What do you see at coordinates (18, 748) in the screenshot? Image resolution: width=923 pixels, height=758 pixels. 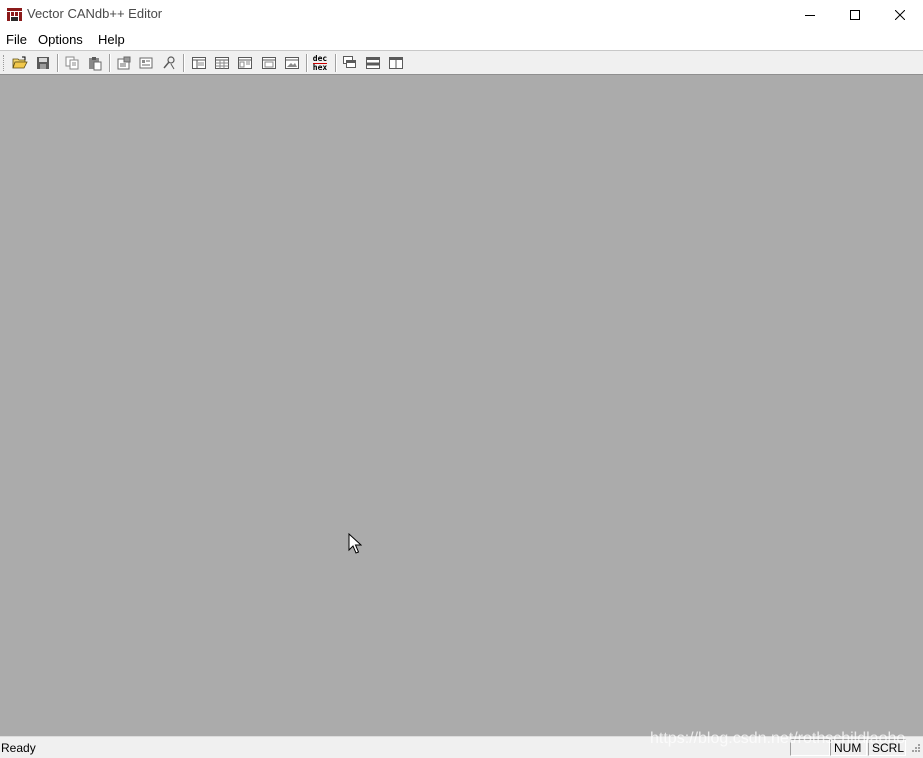 I see `status-message: Ready` at bounding box center [18, 748].